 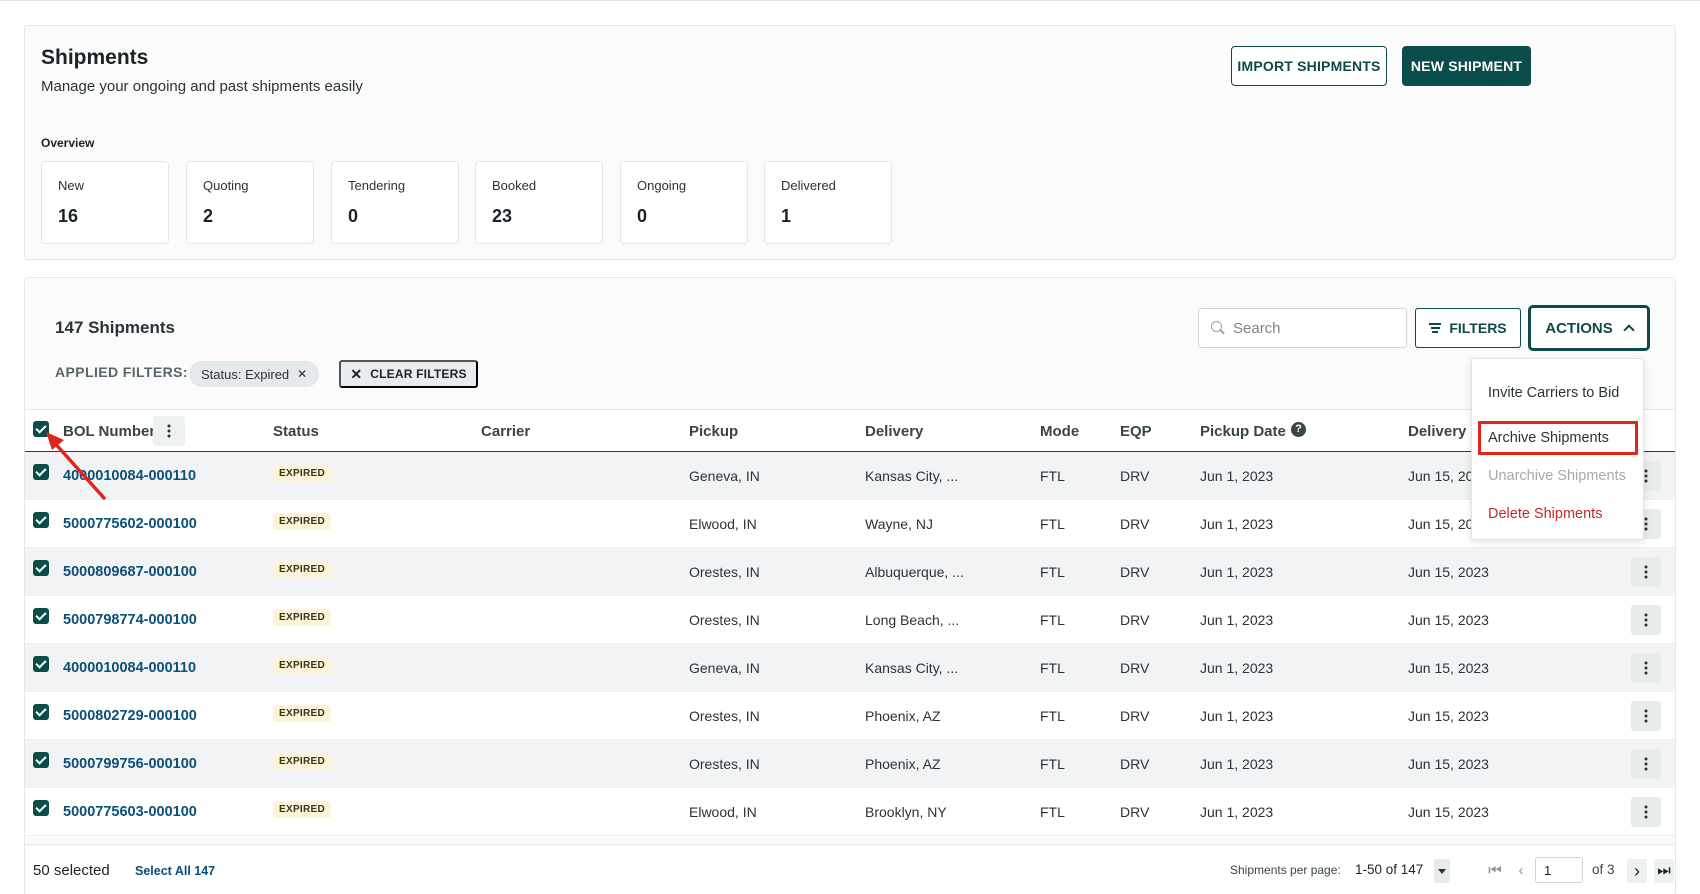 I want to click on help-icon: ?, so click(x=1298, y=429).